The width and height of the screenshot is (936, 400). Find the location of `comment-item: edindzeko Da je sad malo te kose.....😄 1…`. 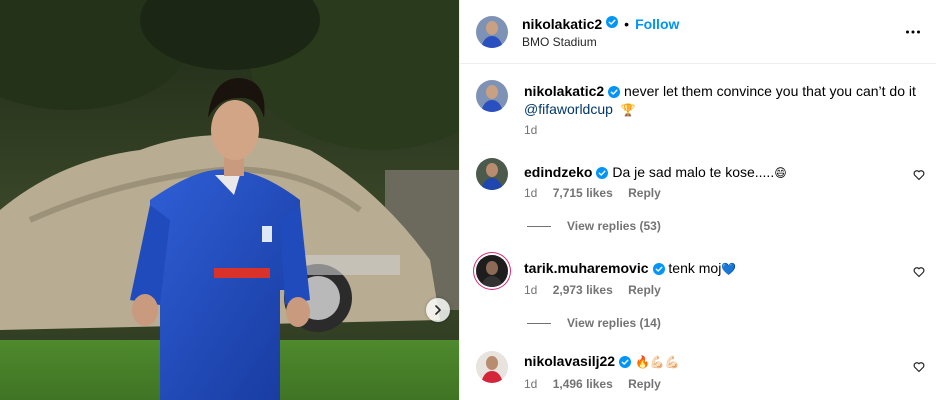

comment-item: edindzeko Da je sad malo te kose.....😄 1… is located at coordinates (698, 198).